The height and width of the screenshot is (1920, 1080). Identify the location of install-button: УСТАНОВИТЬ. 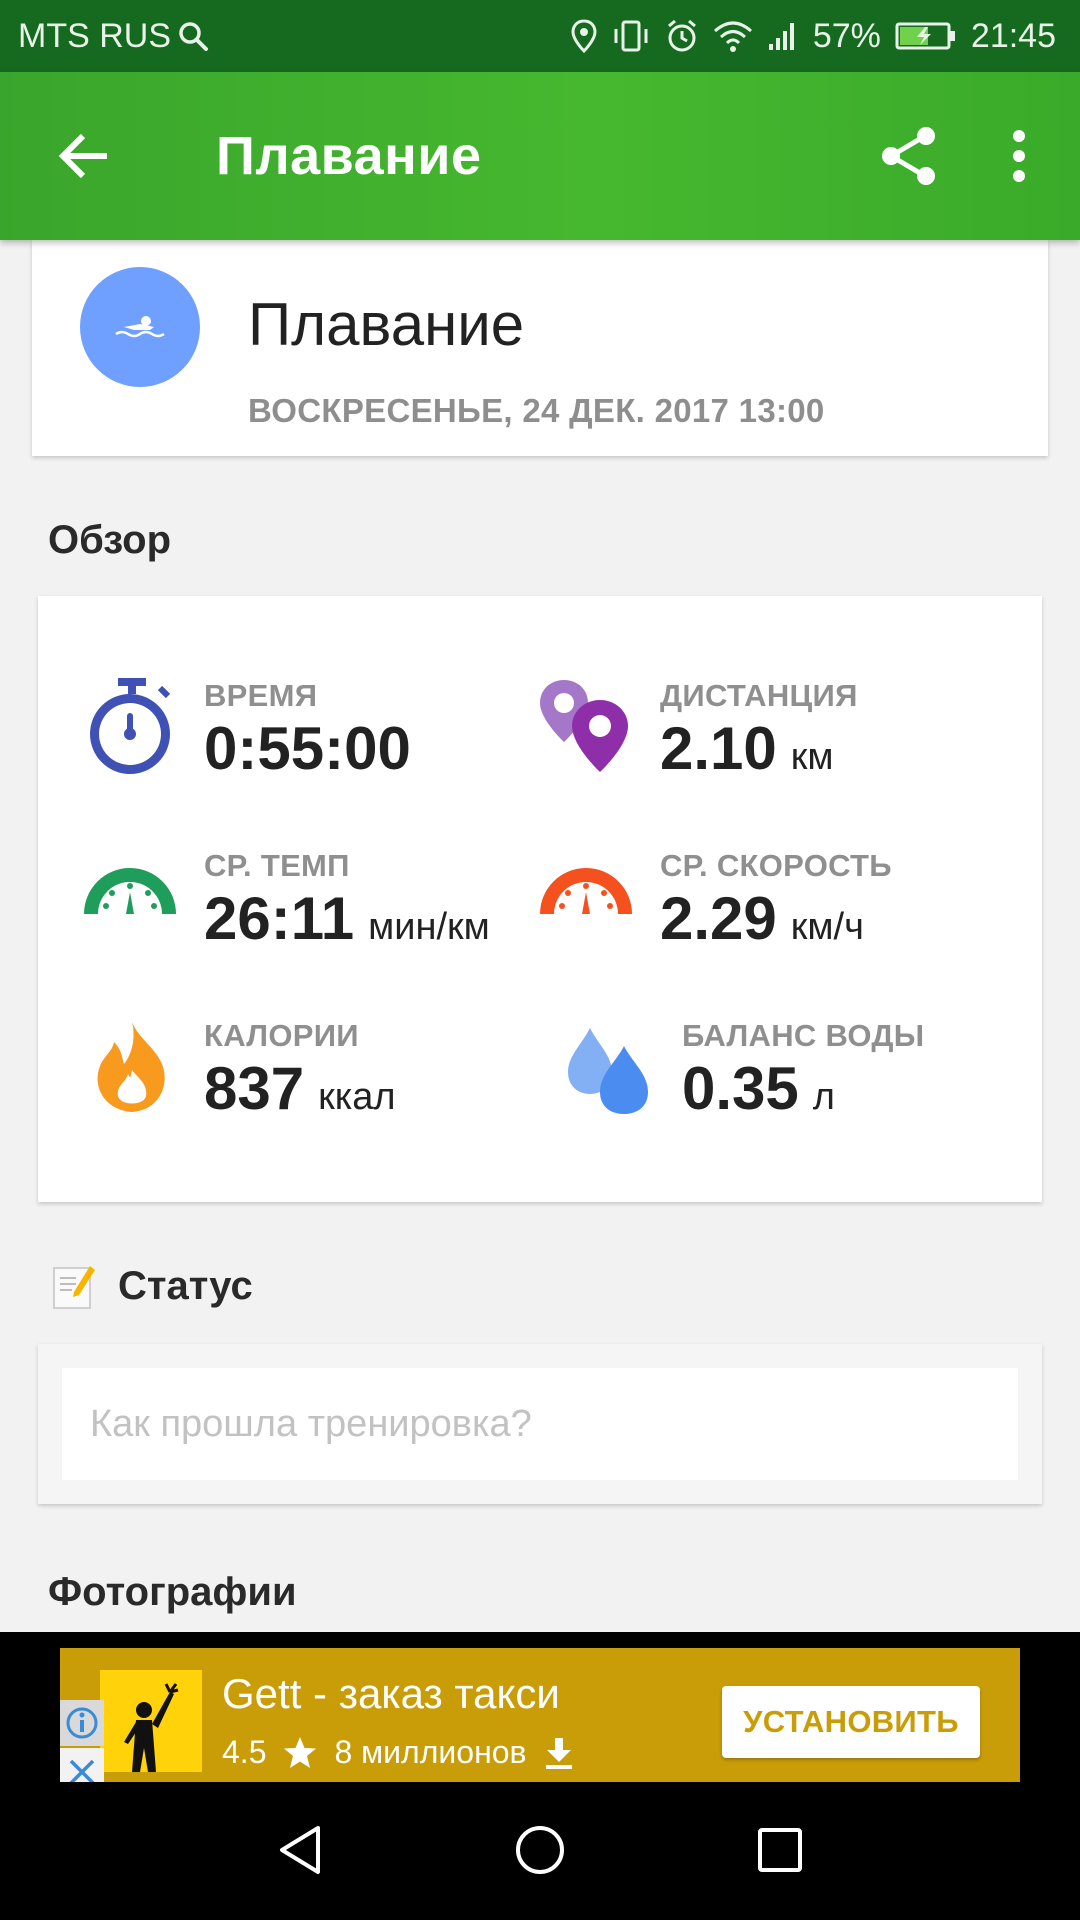
(851, 1722).